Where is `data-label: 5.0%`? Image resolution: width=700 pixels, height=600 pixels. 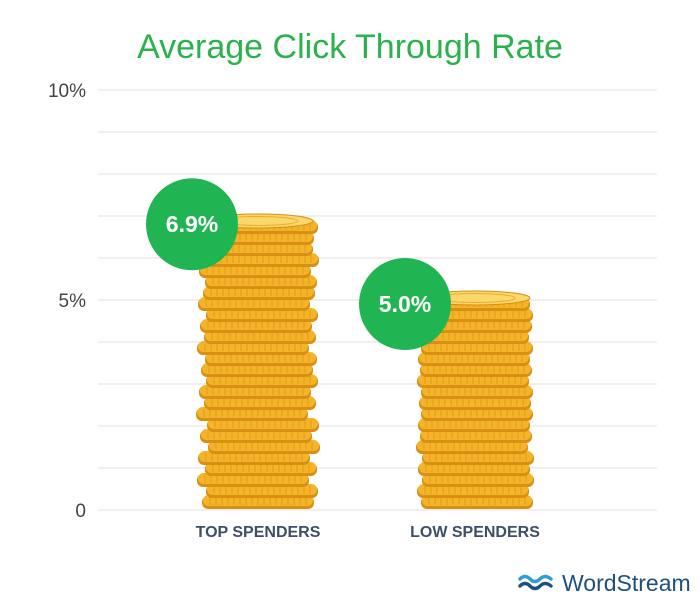 data-label: 5.0% is located at coordinates (405, 304).